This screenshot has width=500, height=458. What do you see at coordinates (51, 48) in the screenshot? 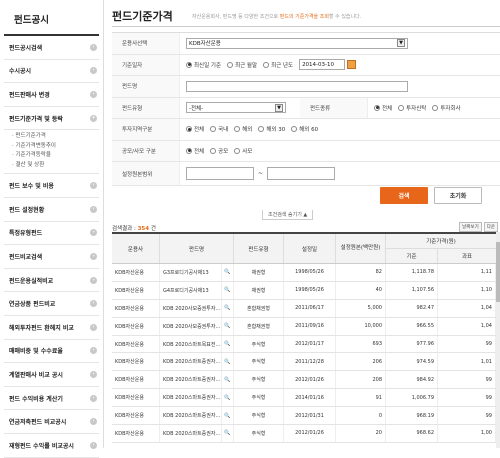
I see `sidebar-item: 펀드공시검색 ›` at bounding box center [51, 48].